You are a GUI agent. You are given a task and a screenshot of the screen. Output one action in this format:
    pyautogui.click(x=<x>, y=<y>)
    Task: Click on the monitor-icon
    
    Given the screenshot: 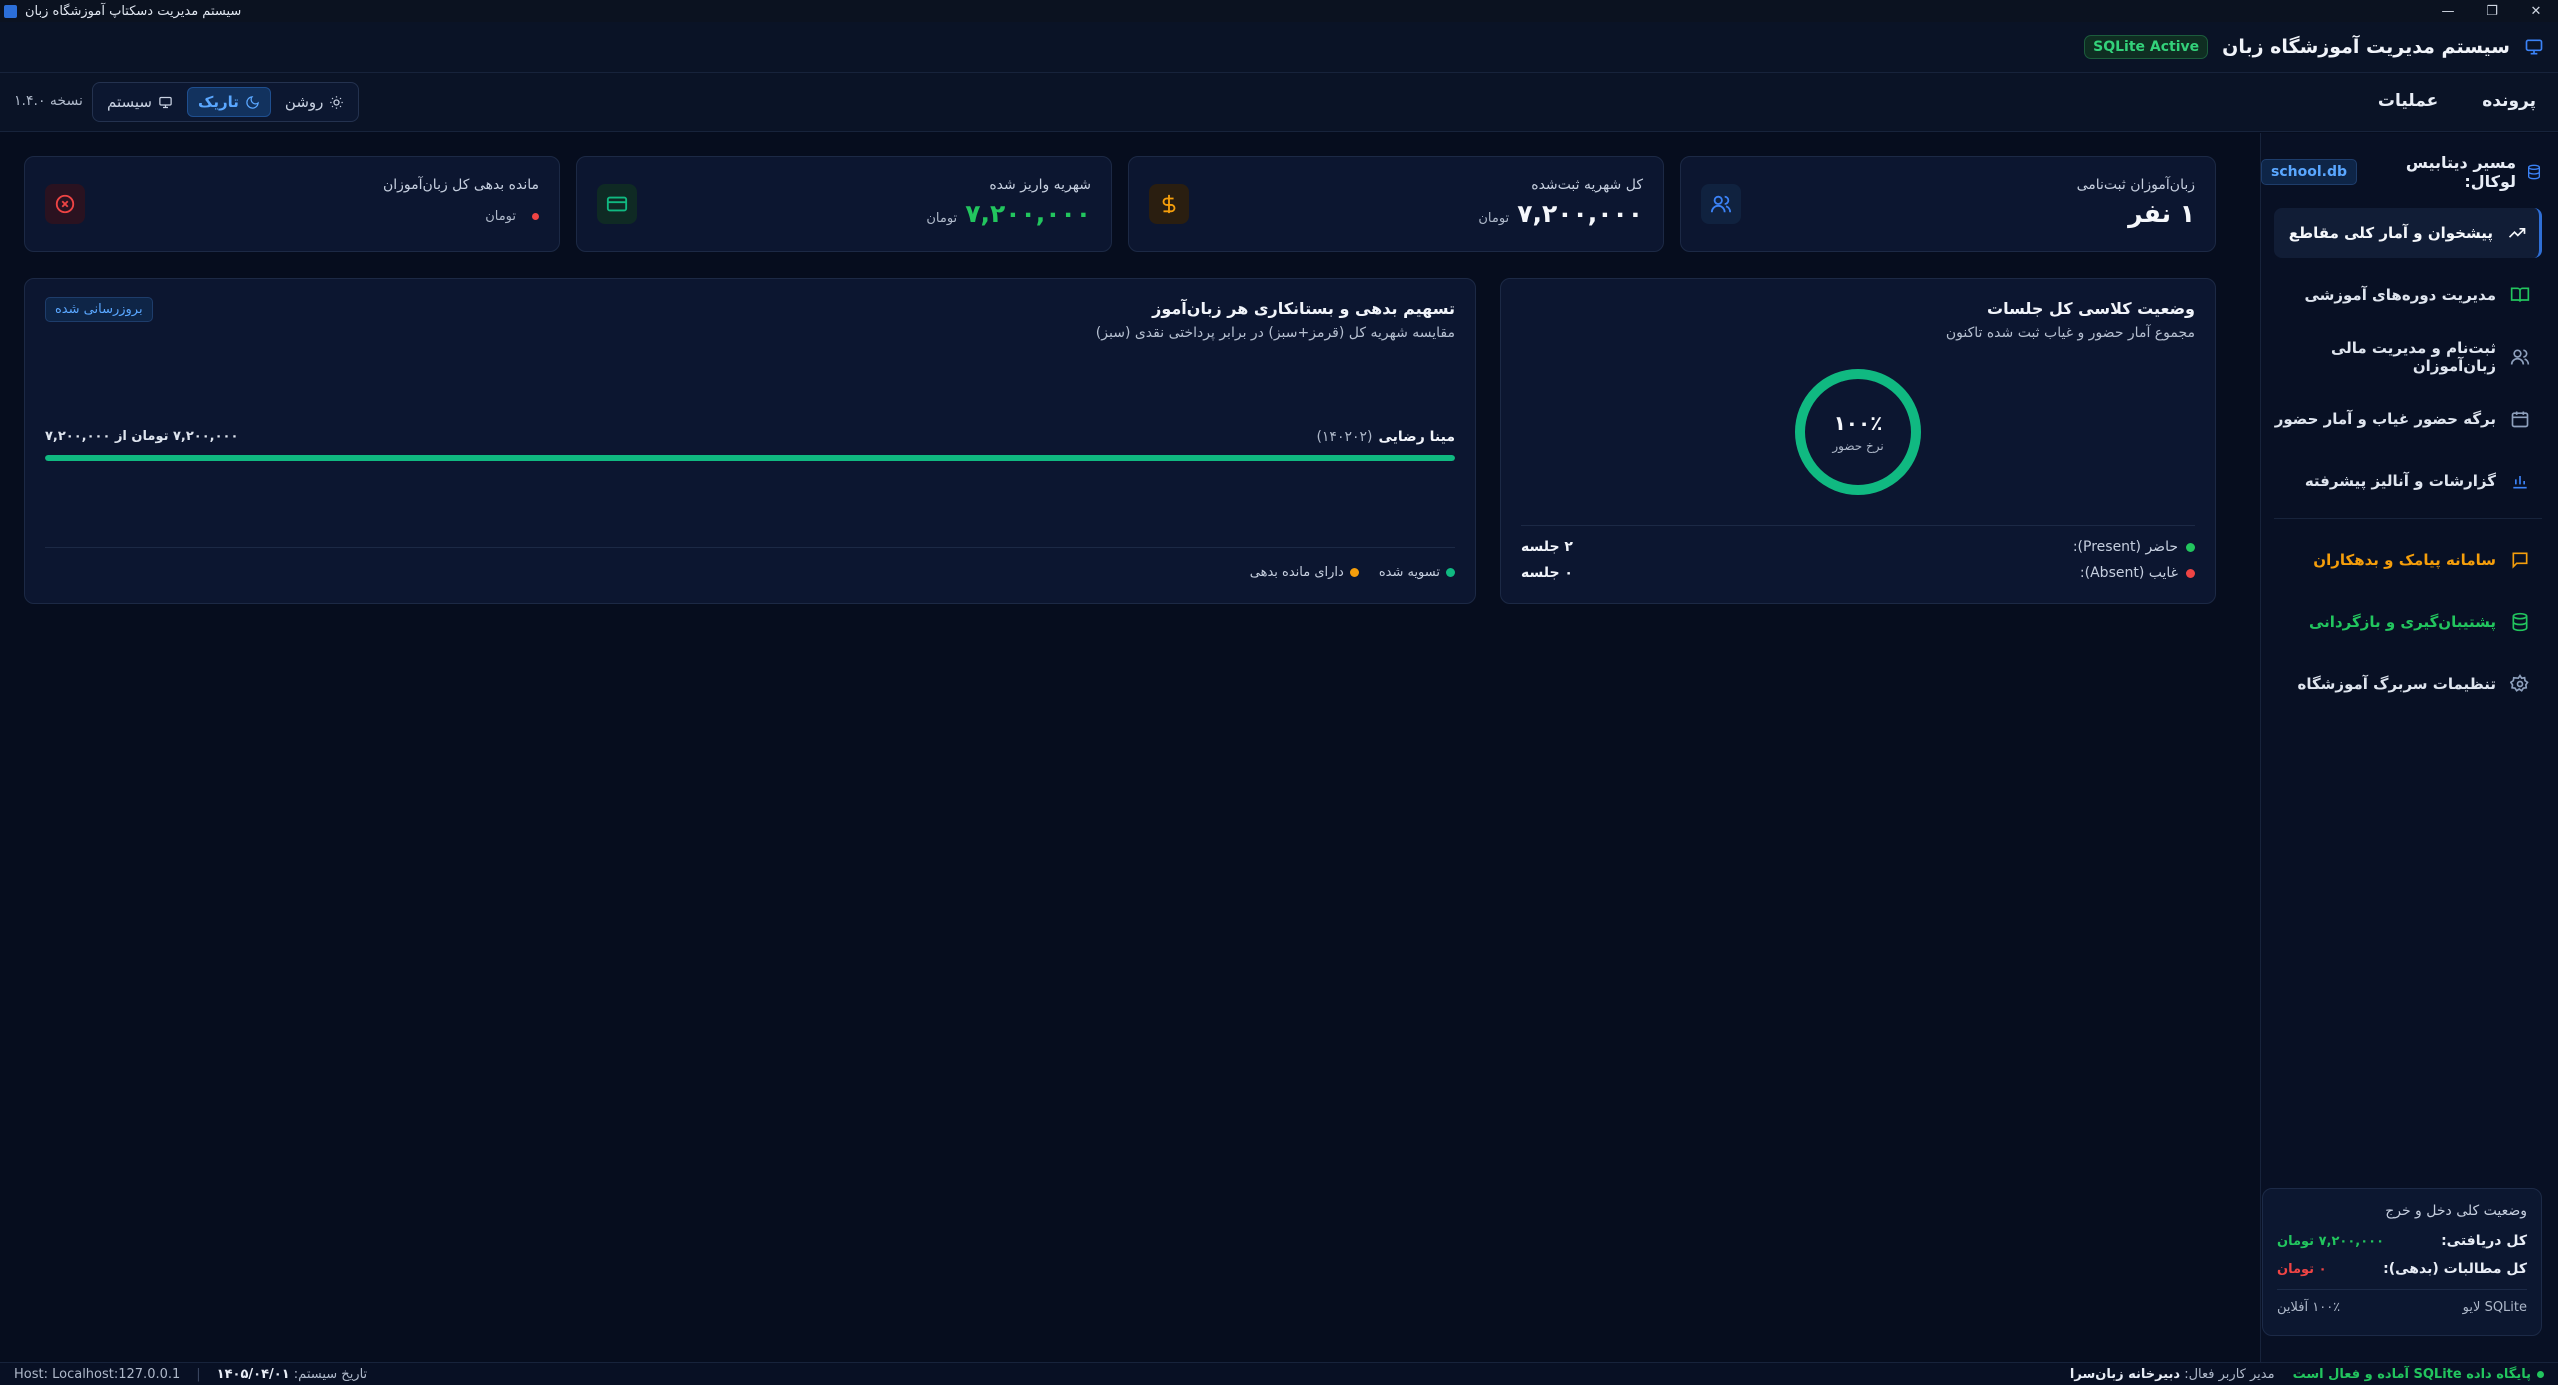 What is the action you would take?
    pyautogui.click(x=2534, y=47)
    